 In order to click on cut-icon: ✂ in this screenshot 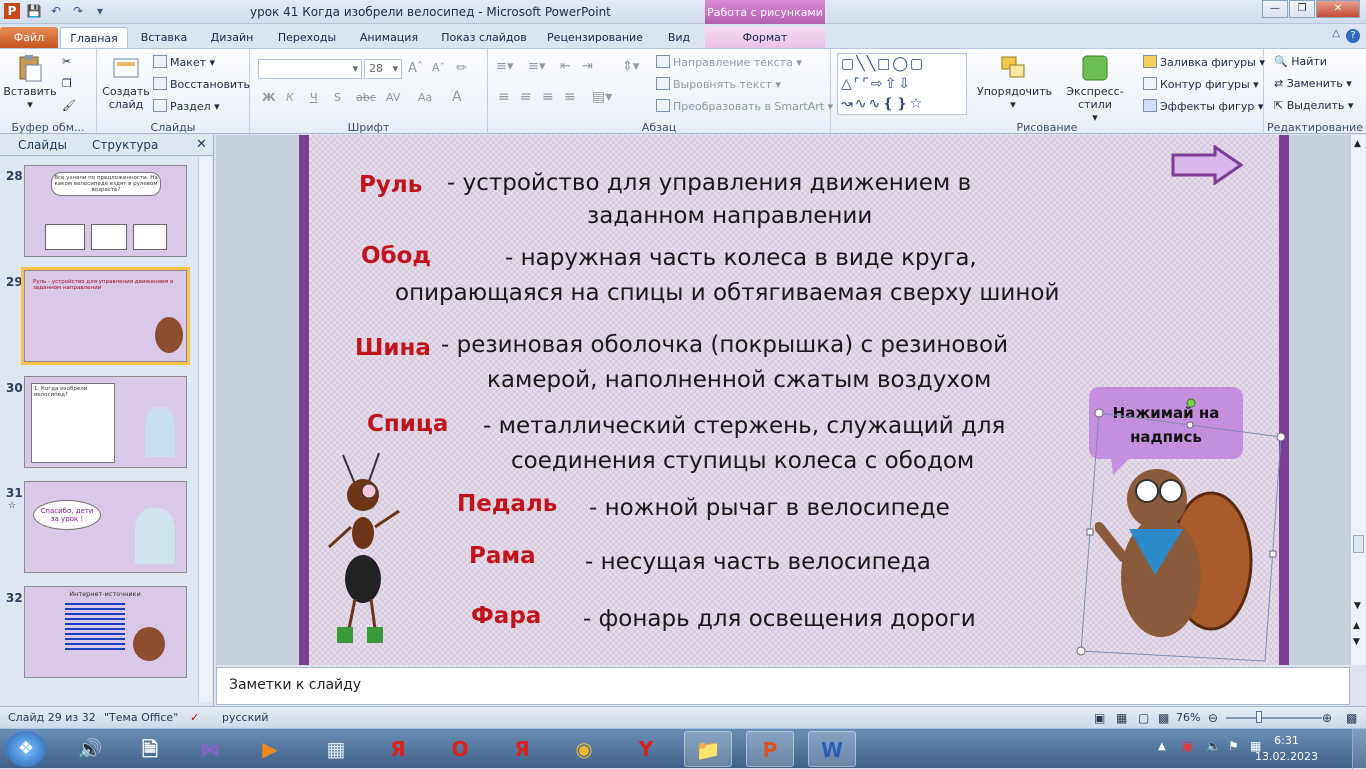, I will do `click(66, 61)`.